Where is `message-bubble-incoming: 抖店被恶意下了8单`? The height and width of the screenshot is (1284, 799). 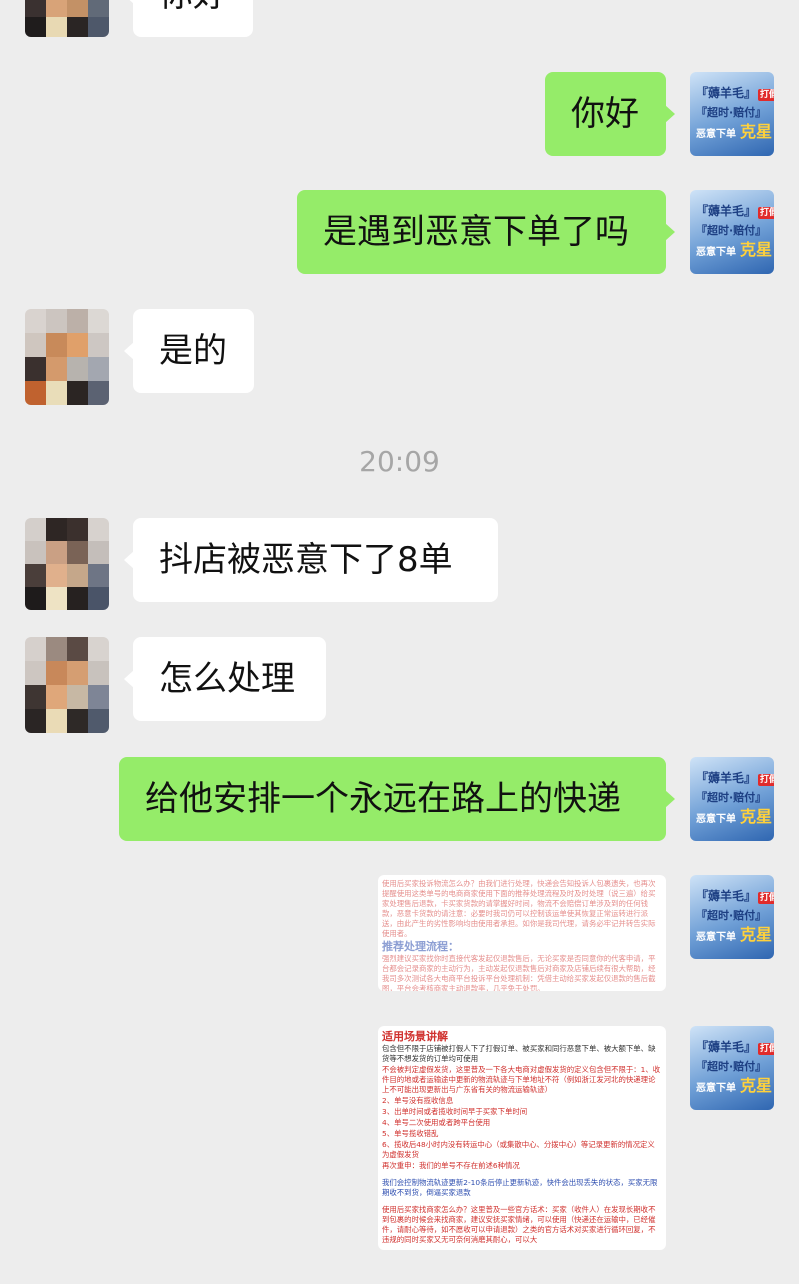
message-bubble-incoming: 抖店被恶意下了8单 is located at coordinates (311, 560).